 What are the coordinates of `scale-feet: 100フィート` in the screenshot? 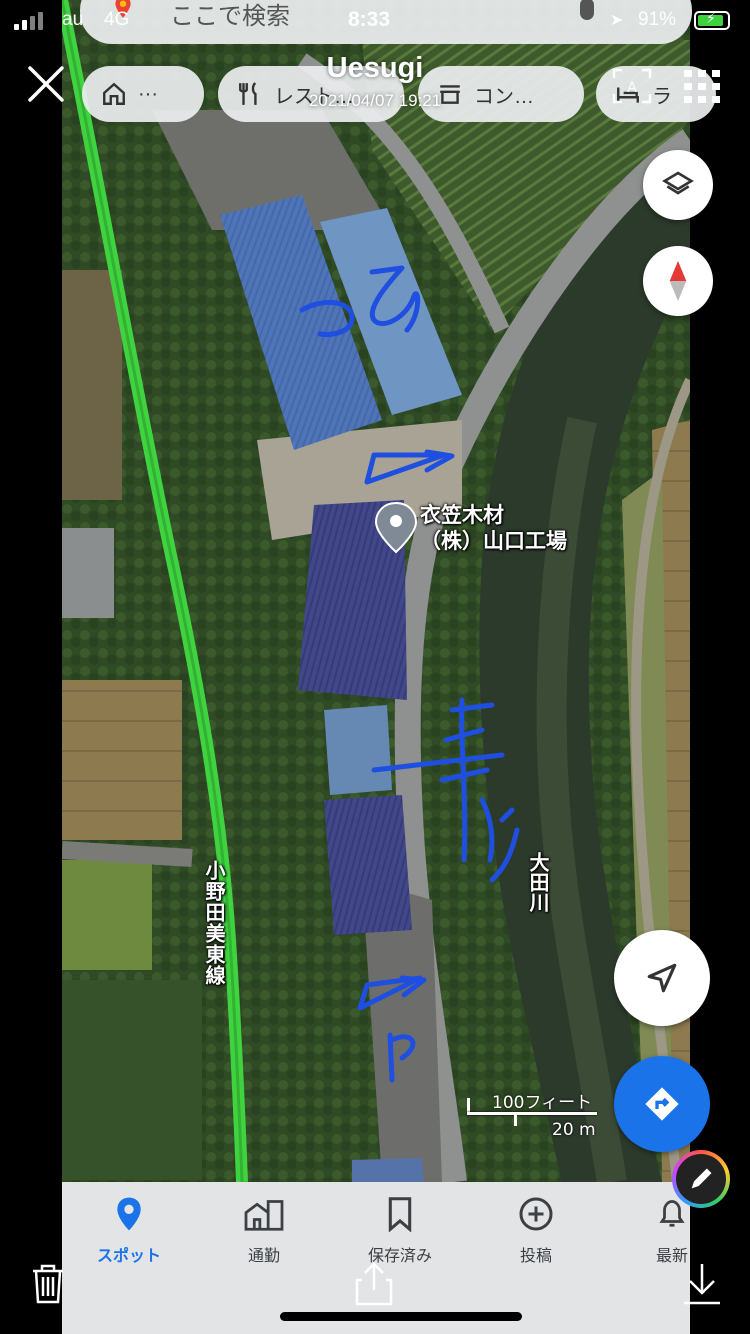 It's located at (542, 1103).